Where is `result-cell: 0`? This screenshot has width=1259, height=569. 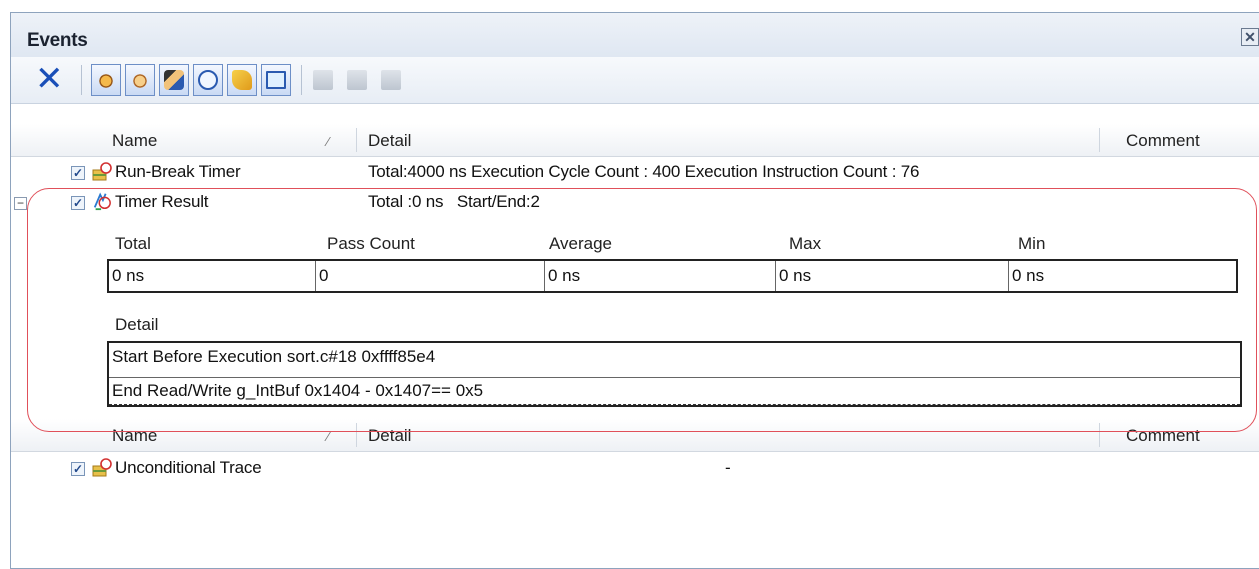
result-cell: 0 is located at coordinates (429, 276).